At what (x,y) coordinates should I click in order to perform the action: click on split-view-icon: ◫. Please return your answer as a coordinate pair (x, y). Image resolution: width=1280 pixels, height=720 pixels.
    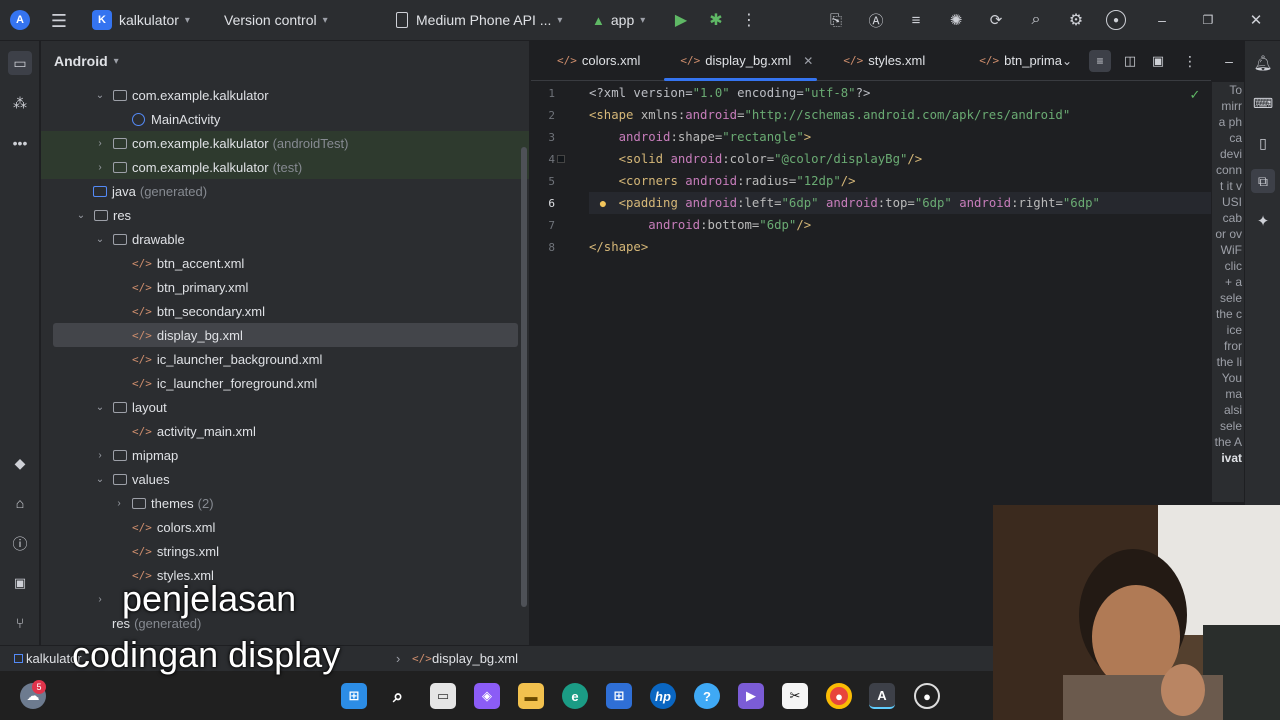
    Looking at the image, I should click on (1130, 61).